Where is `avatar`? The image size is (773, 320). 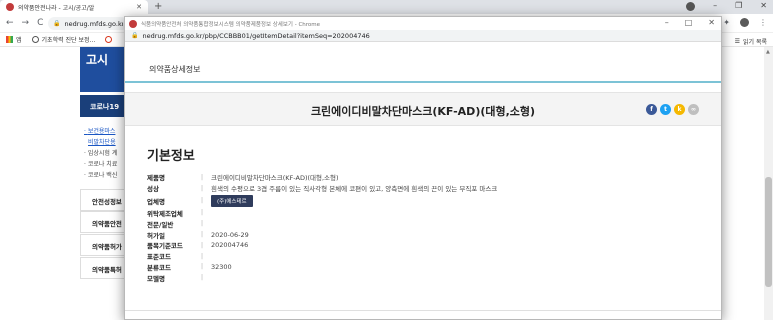
avatar is located at coordinates (744, 22).